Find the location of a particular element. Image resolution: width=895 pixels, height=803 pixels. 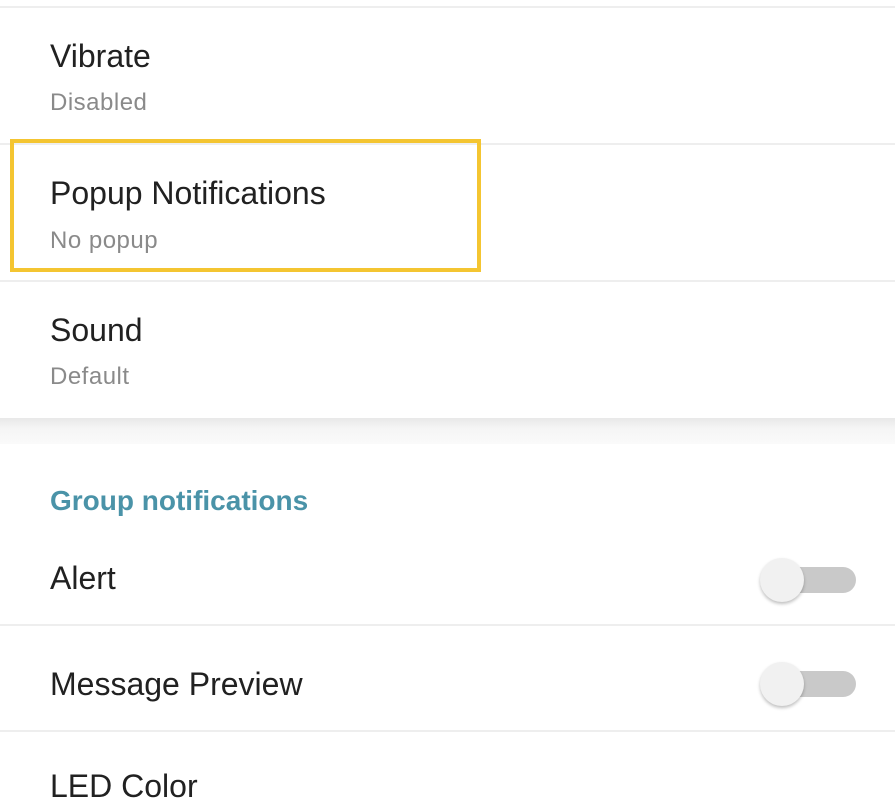

message-preview-toggle is located at coordinates (808, 684).